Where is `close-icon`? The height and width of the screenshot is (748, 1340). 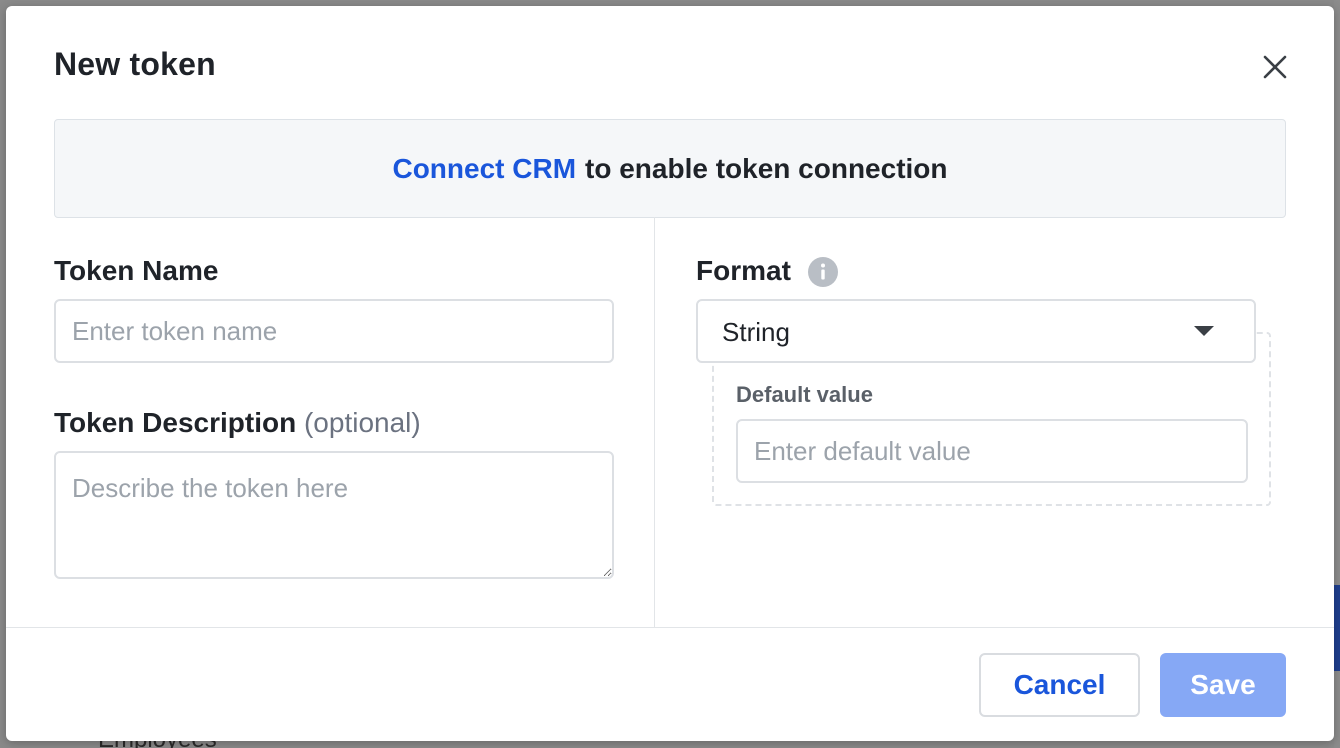
close-icon is located at coordinates (1275, 67).